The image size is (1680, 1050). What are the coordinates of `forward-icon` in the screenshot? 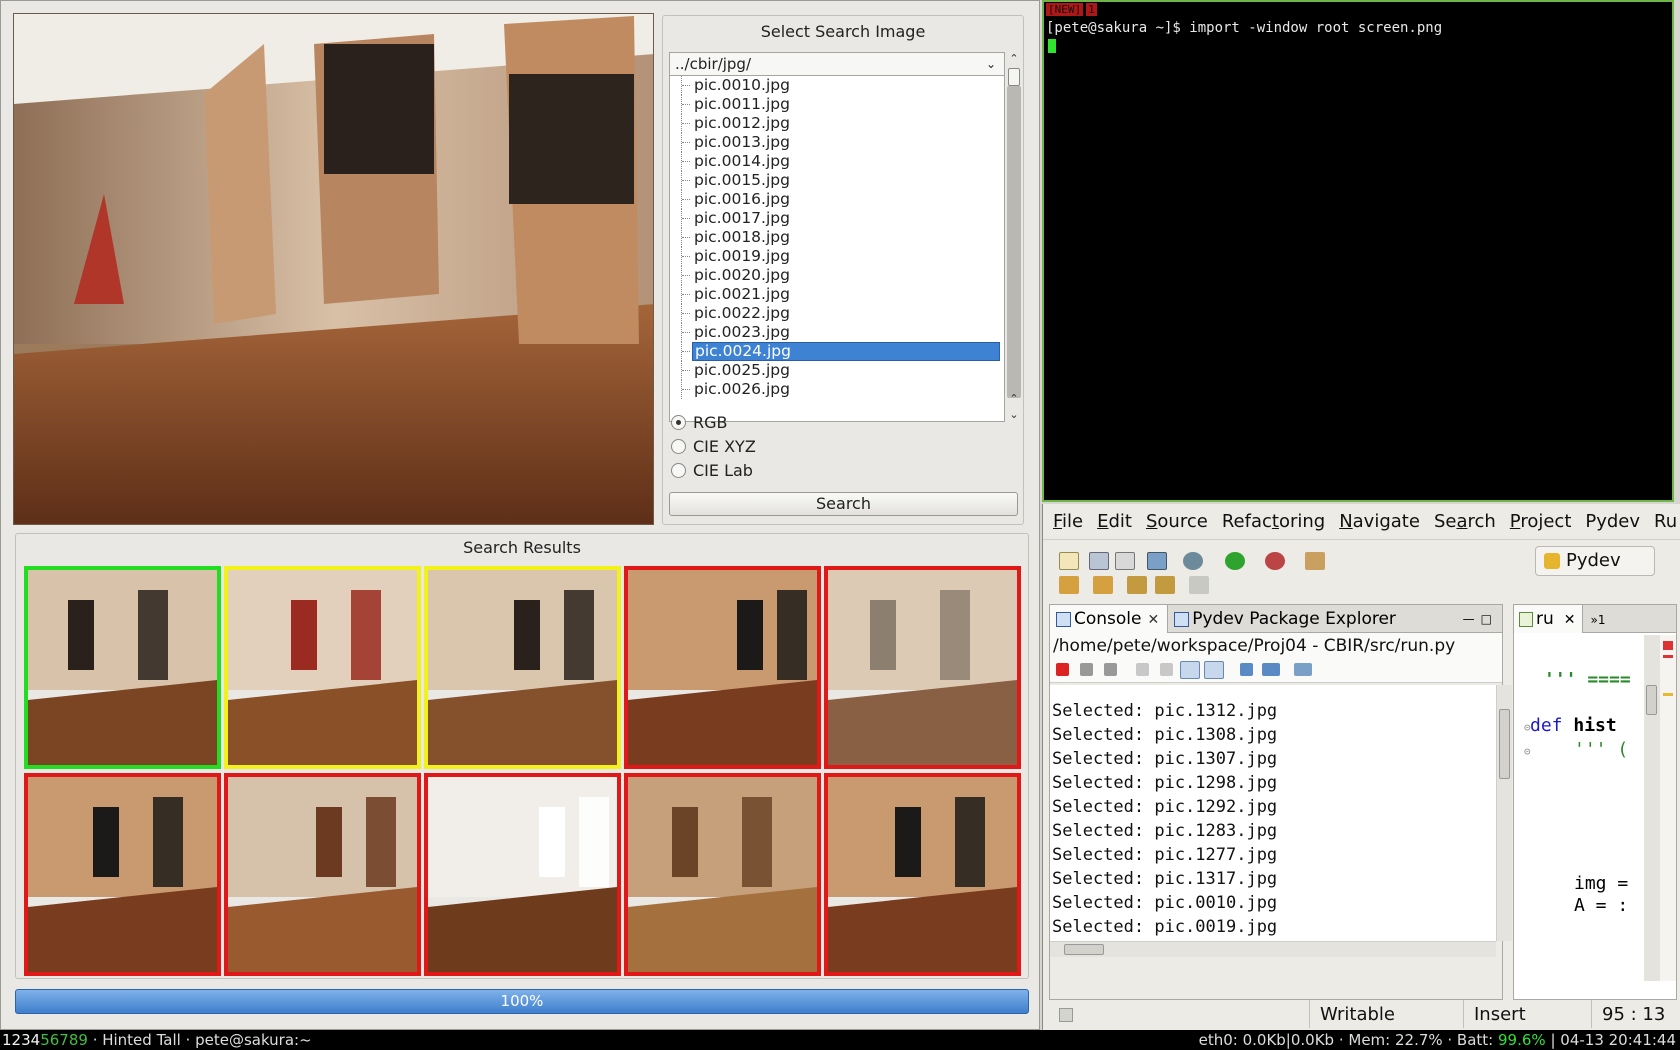 It's located at (1199, 585).